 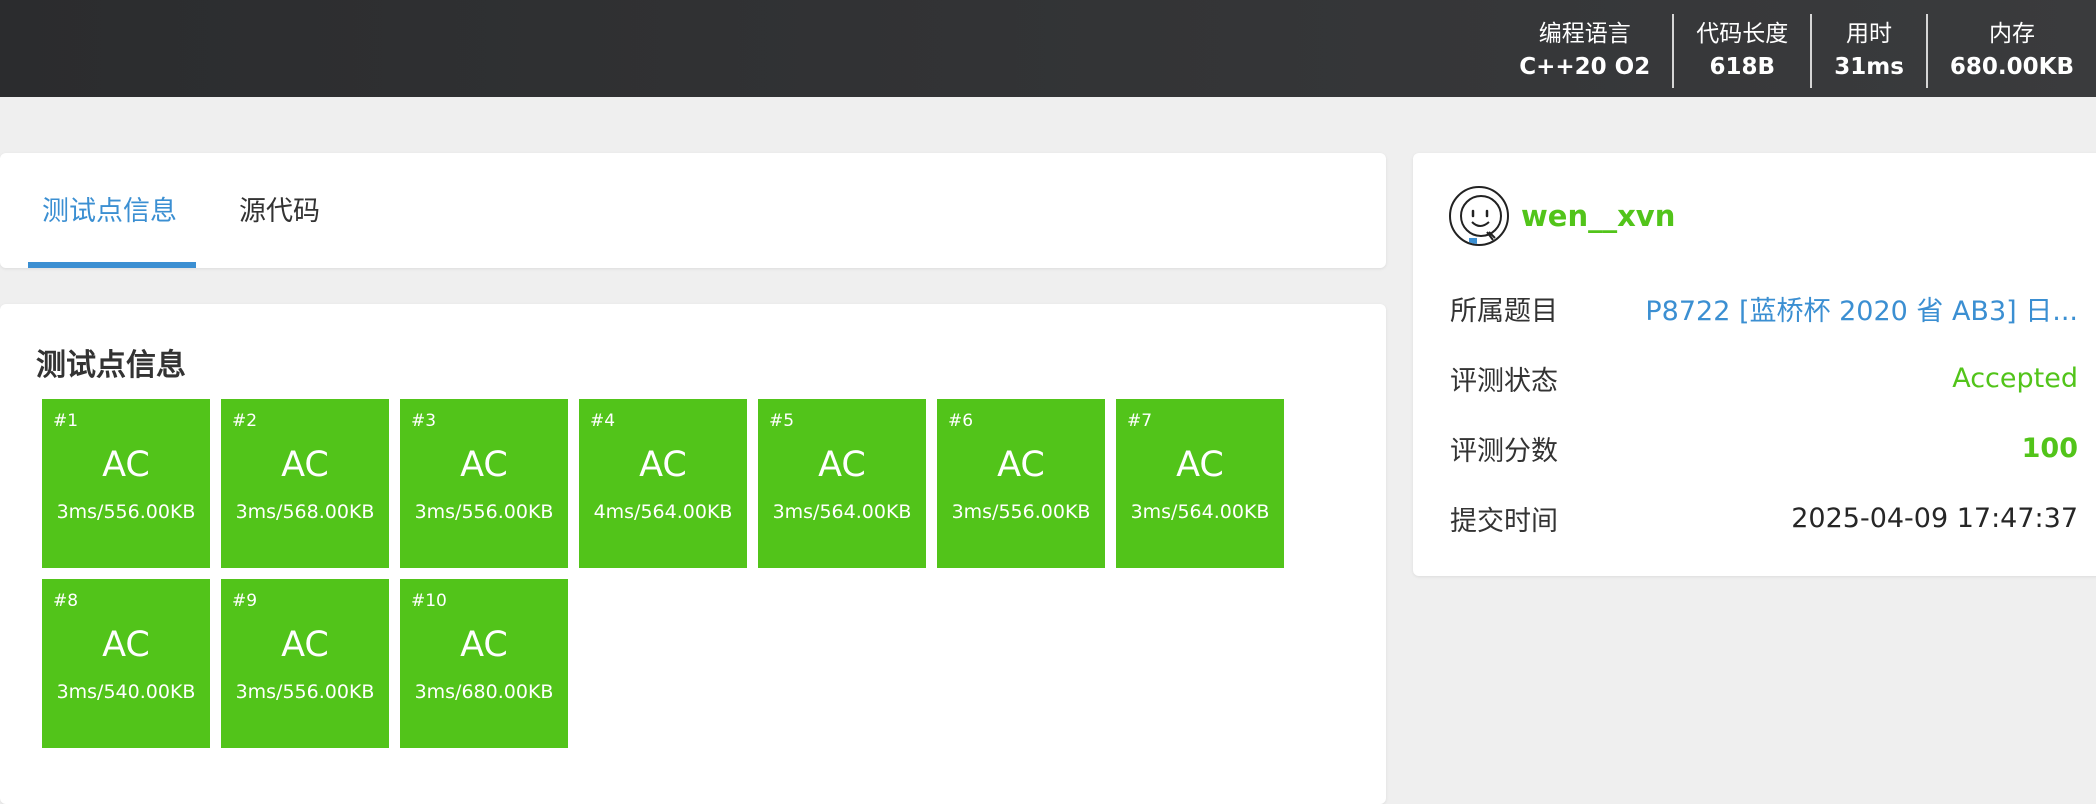 What do you see at coordinates (111, 365) in the screenshot?
I see `section-title: 测试点信息` at bounding box center [111, 365].